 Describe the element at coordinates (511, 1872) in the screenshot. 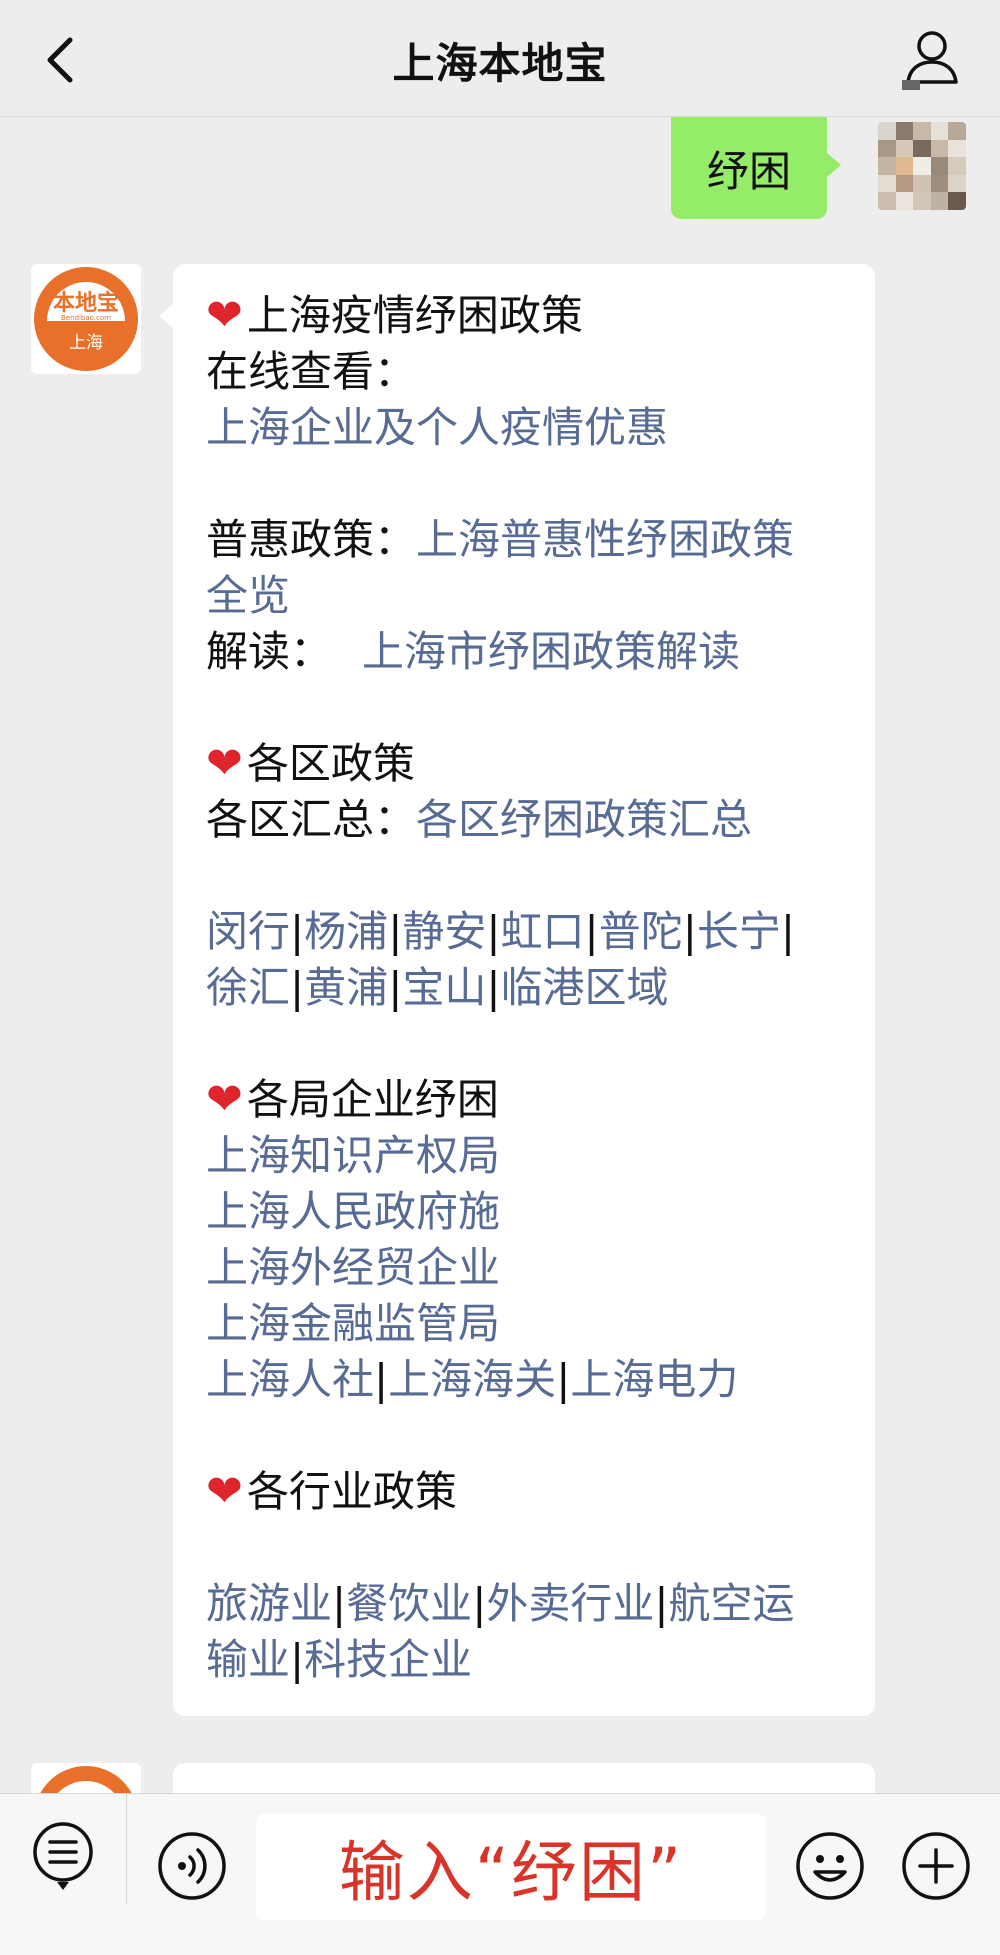

I see `message-input-text: 输入“纾困”` at that location.